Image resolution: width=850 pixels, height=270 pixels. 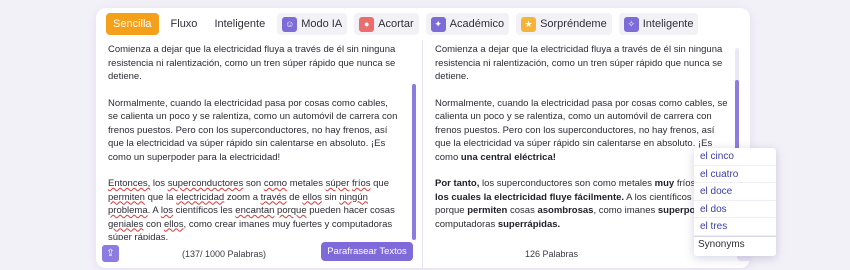 What do you see at coordinates (564, 24) in the screenshot?
I see `mode-sorprendeme: ★ Sorpréndeme` at bounding box center [564, 24].